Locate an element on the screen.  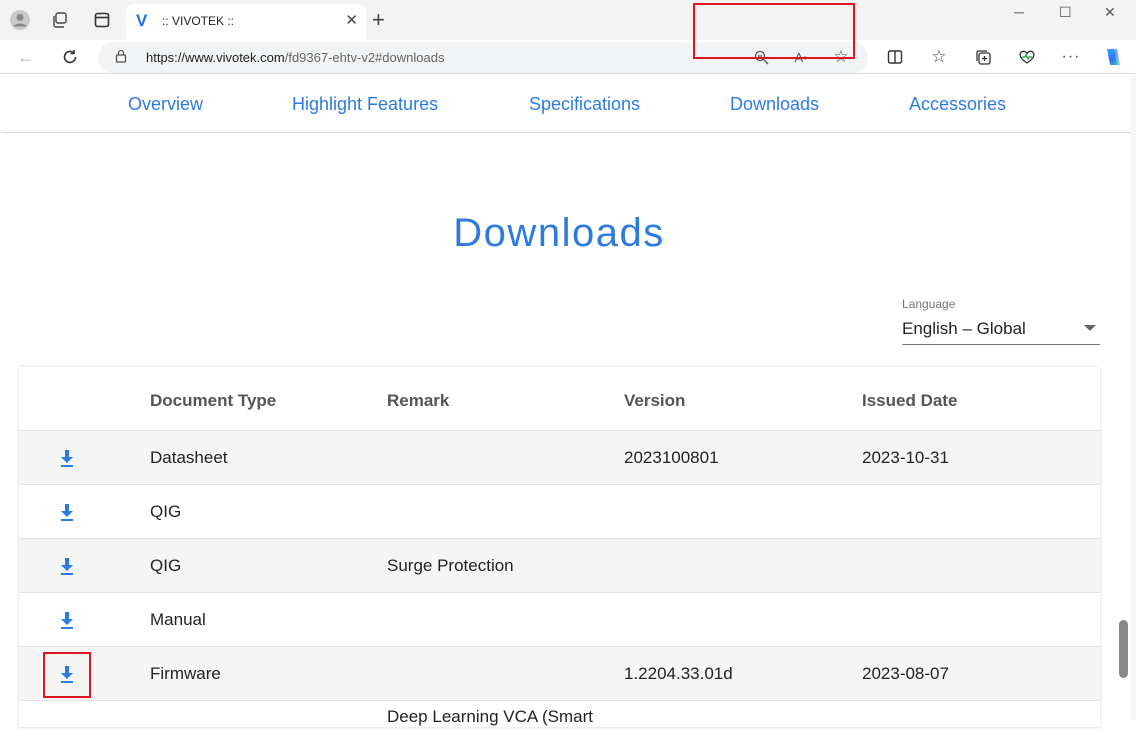
nav-downloads: Downloads is located at coordinates (774, 104).